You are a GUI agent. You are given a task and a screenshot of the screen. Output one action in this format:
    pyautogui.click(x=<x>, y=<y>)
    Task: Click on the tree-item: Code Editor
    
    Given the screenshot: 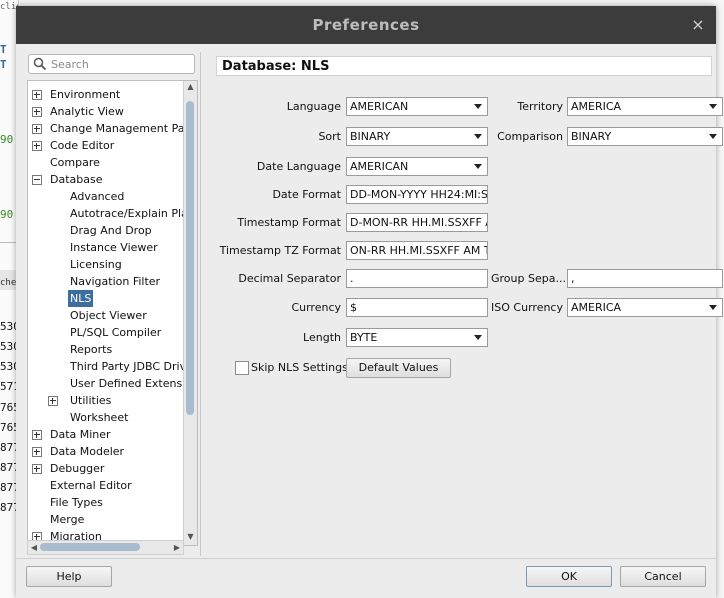 What is the action you would take?
    pyautogui.click(x=105, y=145)
    